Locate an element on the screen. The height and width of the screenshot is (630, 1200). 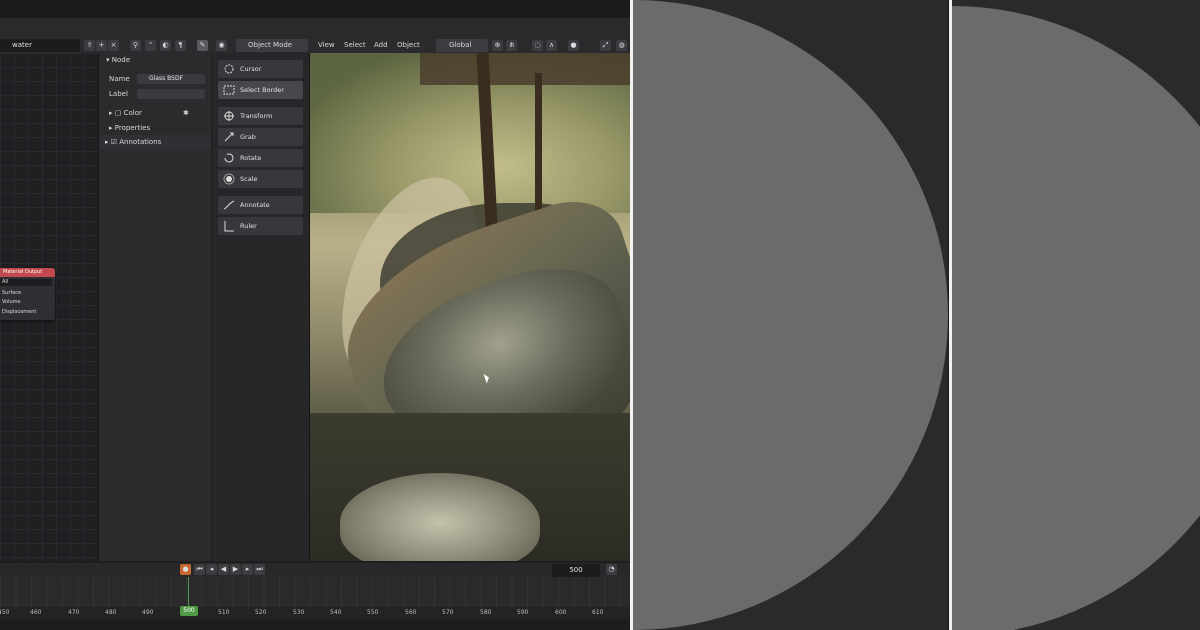
header-strip is located at coordinates (315, 28).